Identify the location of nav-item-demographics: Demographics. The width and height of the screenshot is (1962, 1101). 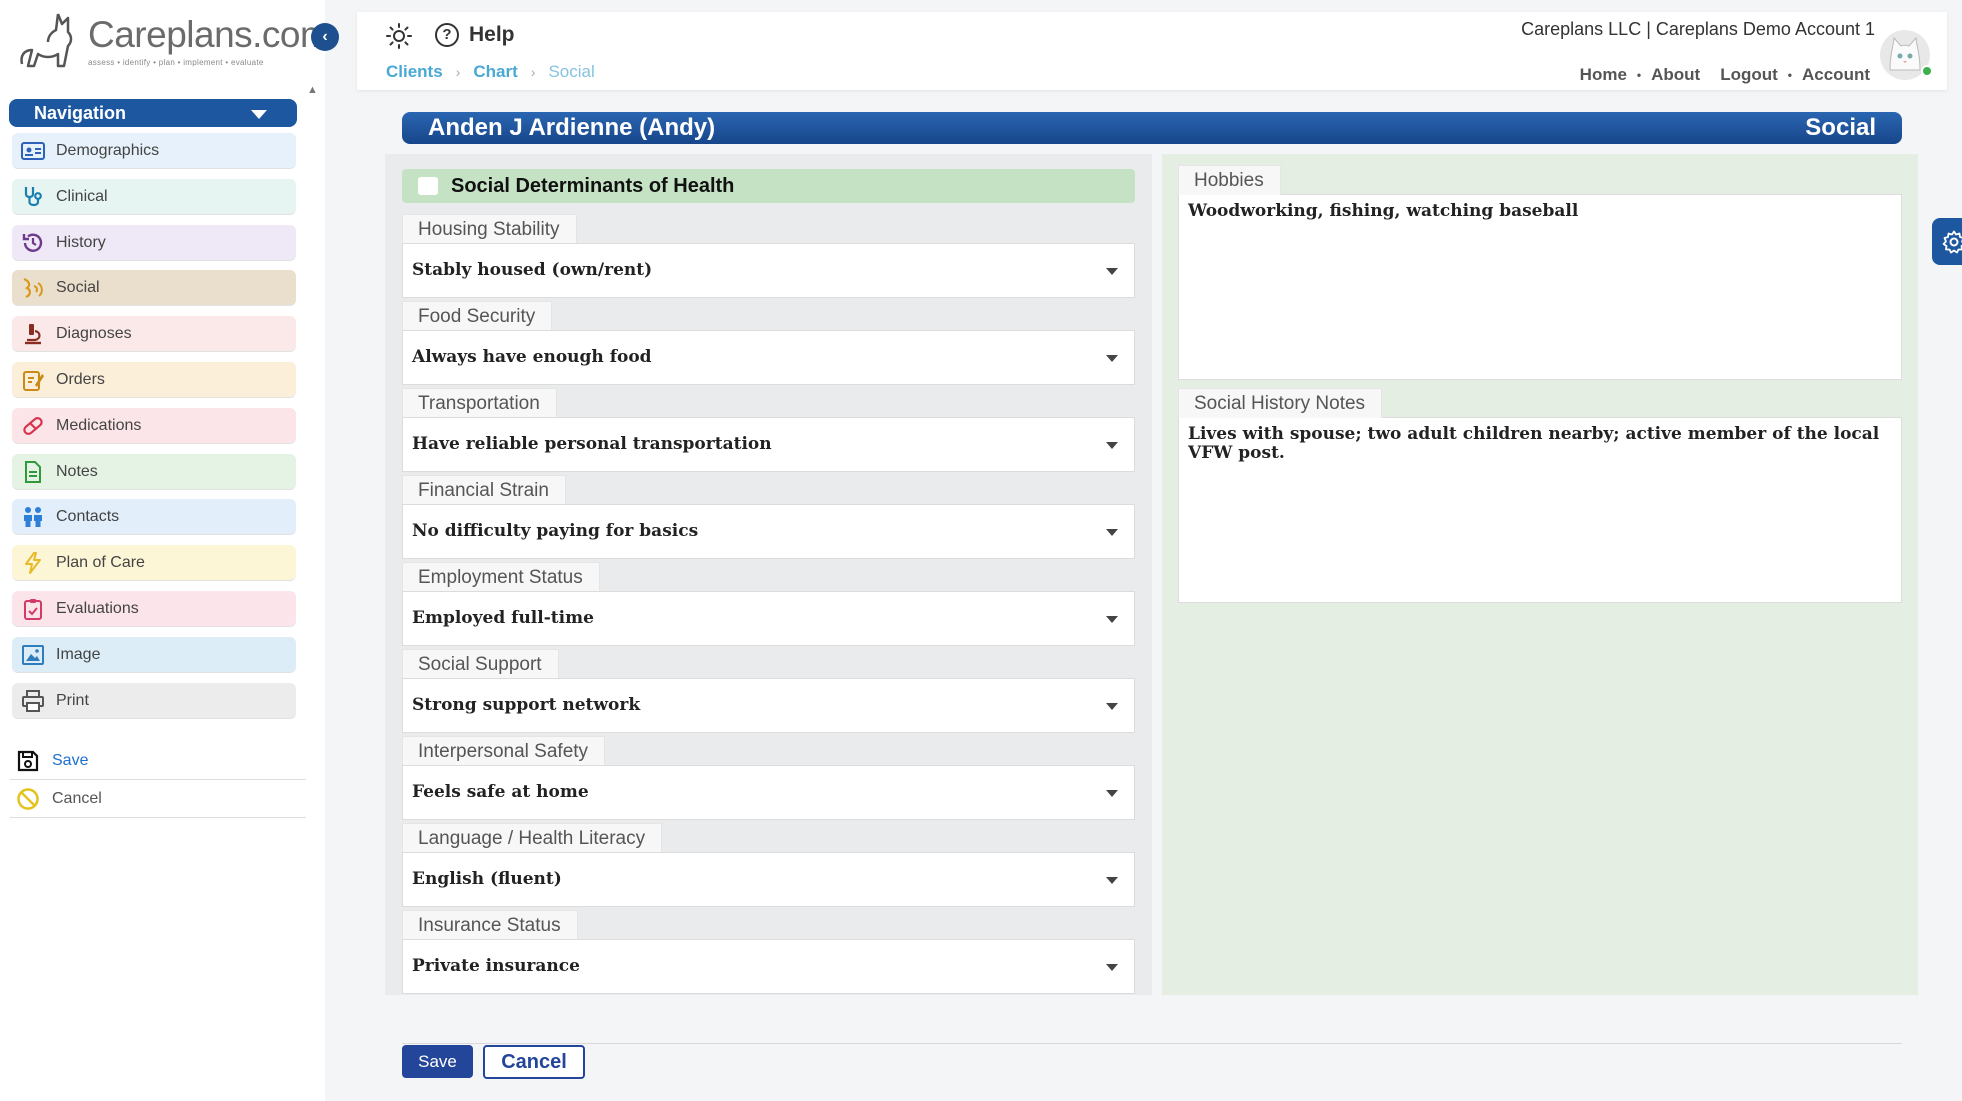
(154, 151).